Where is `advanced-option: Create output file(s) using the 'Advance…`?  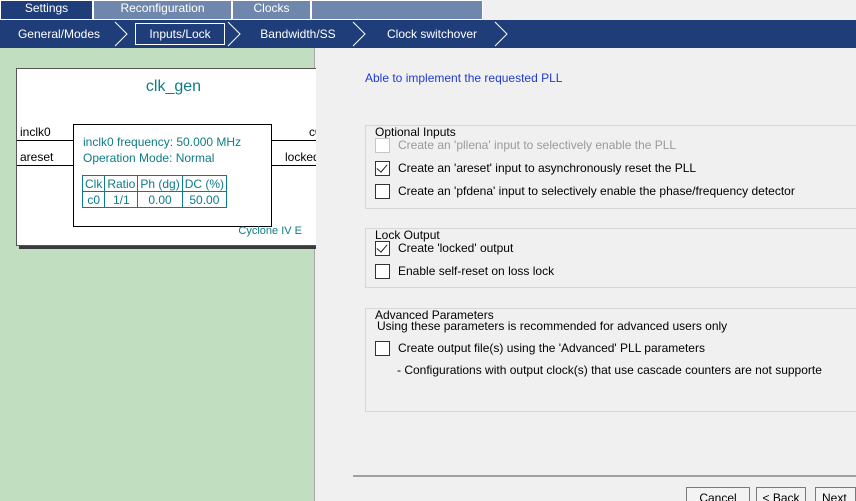 advanced-option: Create output file(s) using the 'Advance… is located at coordinates (540, 348).